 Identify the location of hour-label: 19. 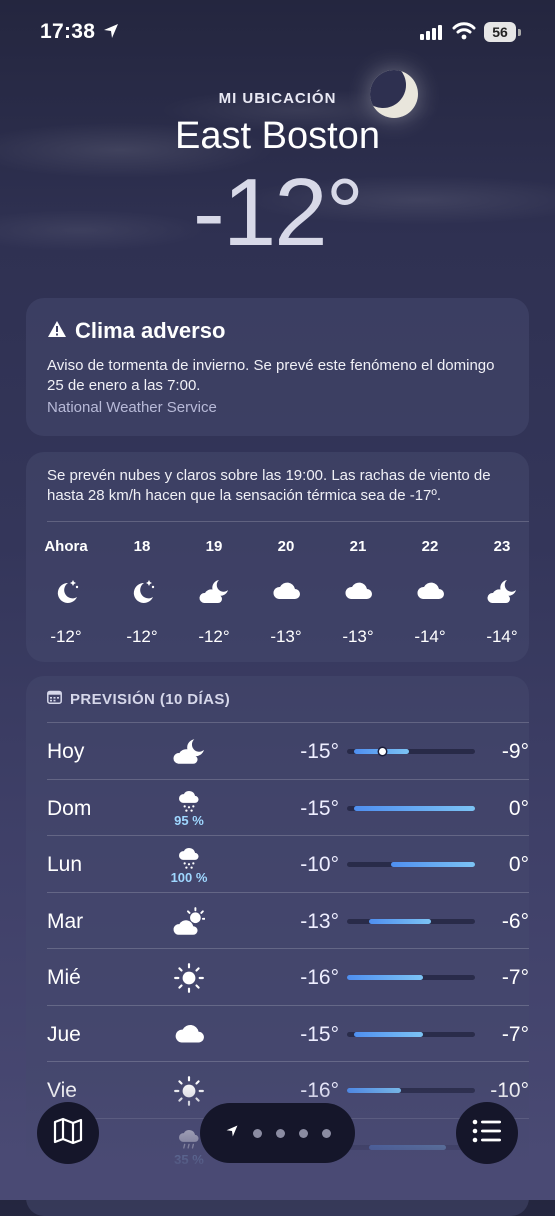
(214, 546).